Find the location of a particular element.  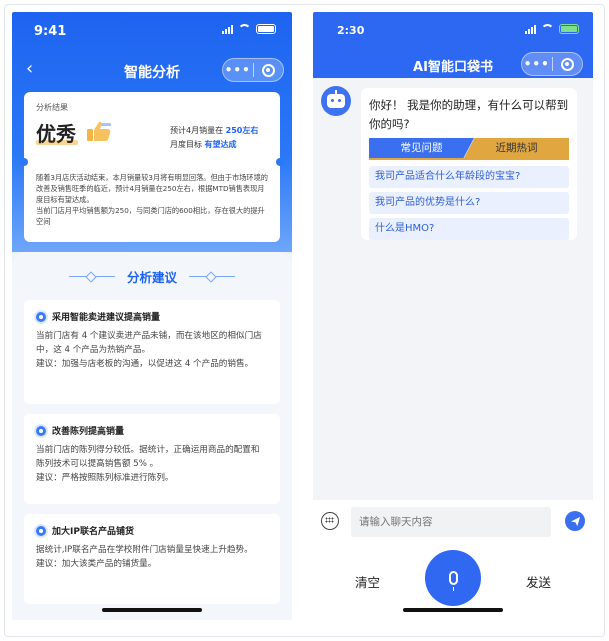

status-time: 2:30 is located at coordinates (351, 30).